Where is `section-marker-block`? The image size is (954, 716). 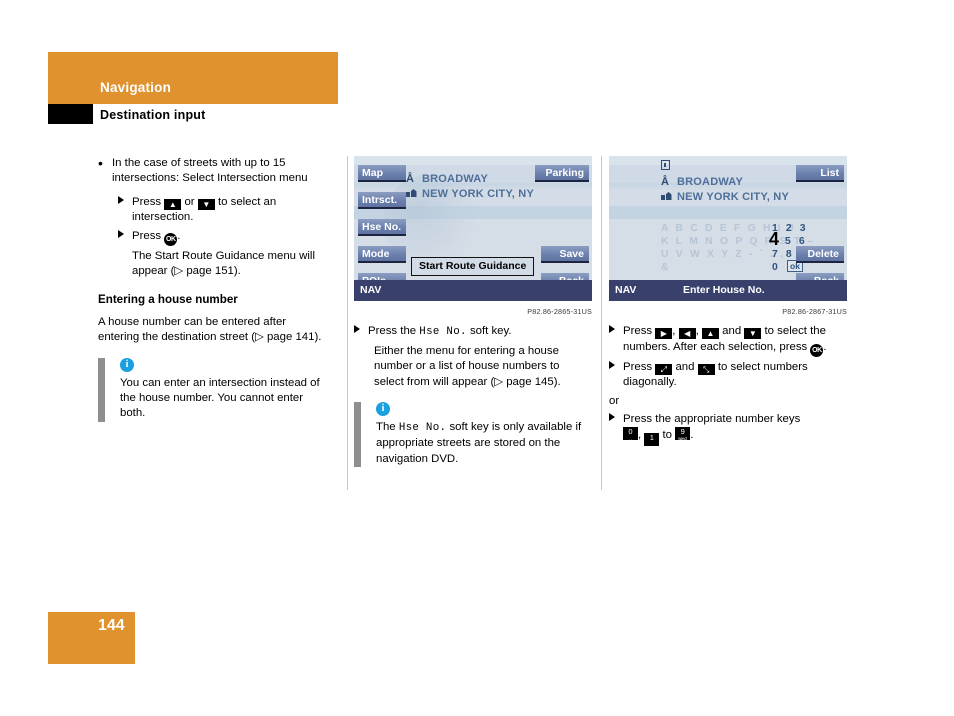
section-marker-block is located at coordinates (70, 114).